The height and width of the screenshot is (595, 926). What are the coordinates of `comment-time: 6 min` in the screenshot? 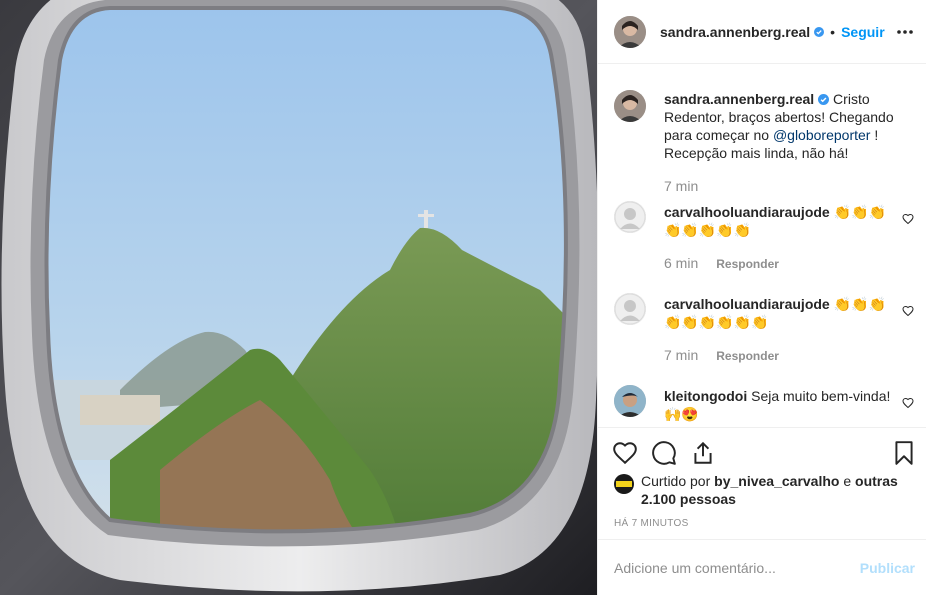 It's located at (681, 263).